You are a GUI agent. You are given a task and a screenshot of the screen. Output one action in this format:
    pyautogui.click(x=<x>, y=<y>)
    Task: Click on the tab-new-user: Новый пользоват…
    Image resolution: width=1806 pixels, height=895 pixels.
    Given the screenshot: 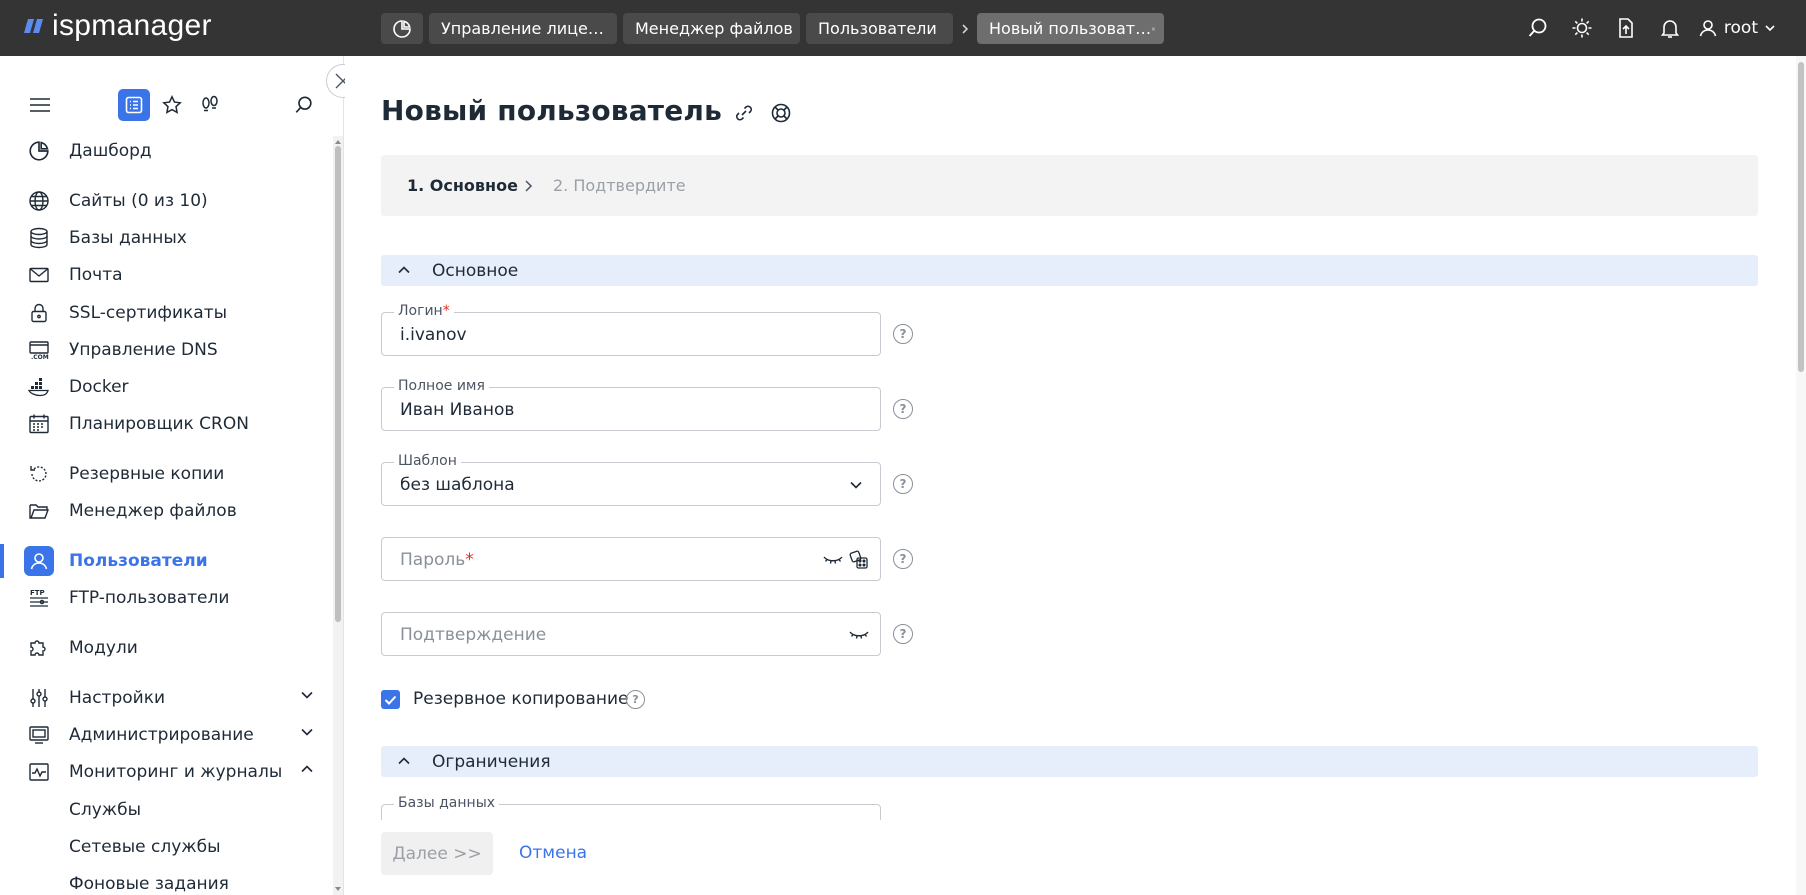 What is the action you would take?
    pyautogui.click(x=1070, y=28)
    